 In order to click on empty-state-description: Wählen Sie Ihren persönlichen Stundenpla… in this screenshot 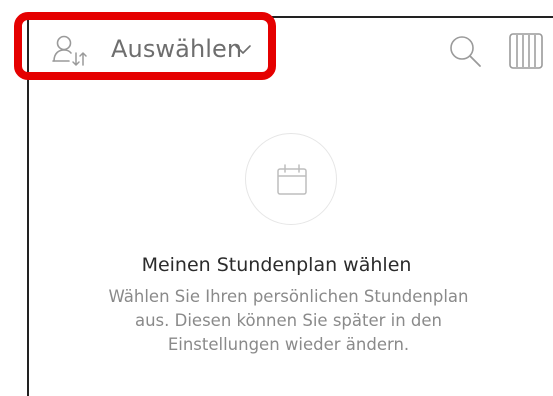, I will do `click(288, 321)`.